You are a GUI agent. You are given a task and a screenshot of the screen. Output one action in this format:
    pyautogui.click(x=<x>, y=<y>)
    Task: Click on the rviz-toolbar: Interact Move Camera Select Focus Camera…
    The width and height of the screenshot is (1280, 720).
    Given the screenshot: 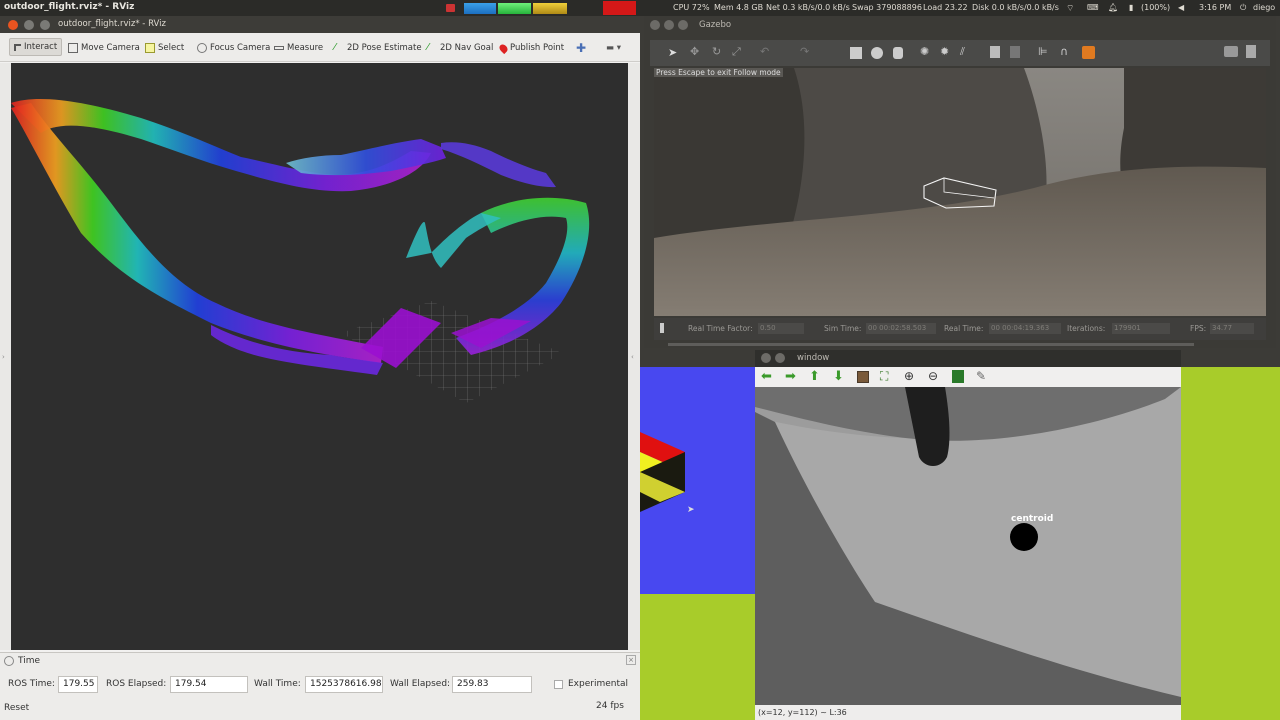 What is the action you would take?
    pyautogui.click(x=320, y=47)
    